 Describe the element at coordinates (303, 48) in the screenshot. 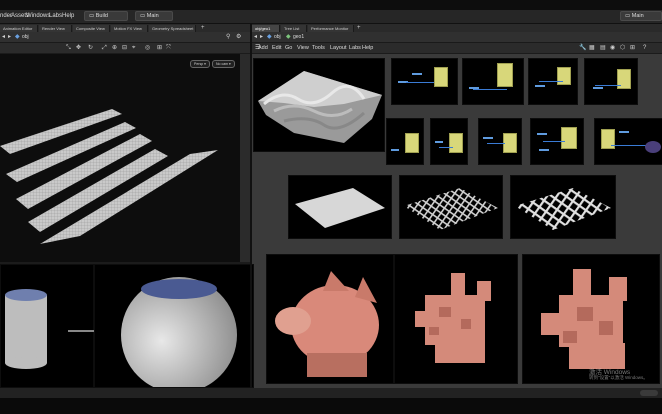

I see `network-menu-view: View` at that location.